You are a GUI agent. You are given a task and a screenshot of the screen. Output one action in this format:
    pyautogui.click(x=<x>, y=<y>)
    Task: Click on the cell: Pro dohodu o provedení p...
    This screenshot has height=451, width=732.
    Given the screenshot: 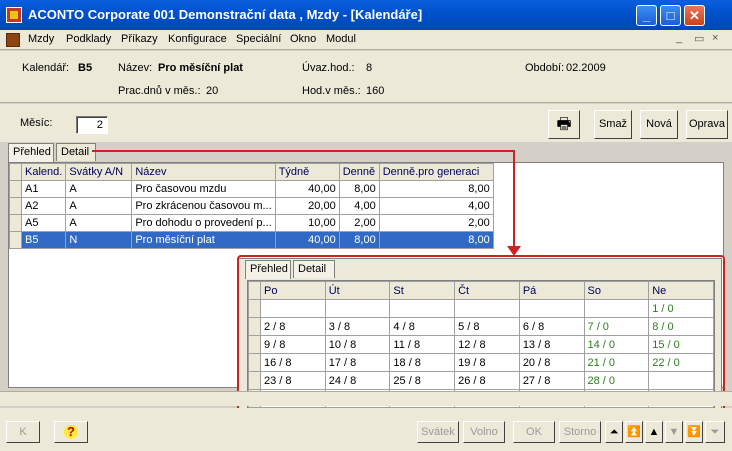 What is the action you would take?
    pyautogui.click(x=203, y=223)
    